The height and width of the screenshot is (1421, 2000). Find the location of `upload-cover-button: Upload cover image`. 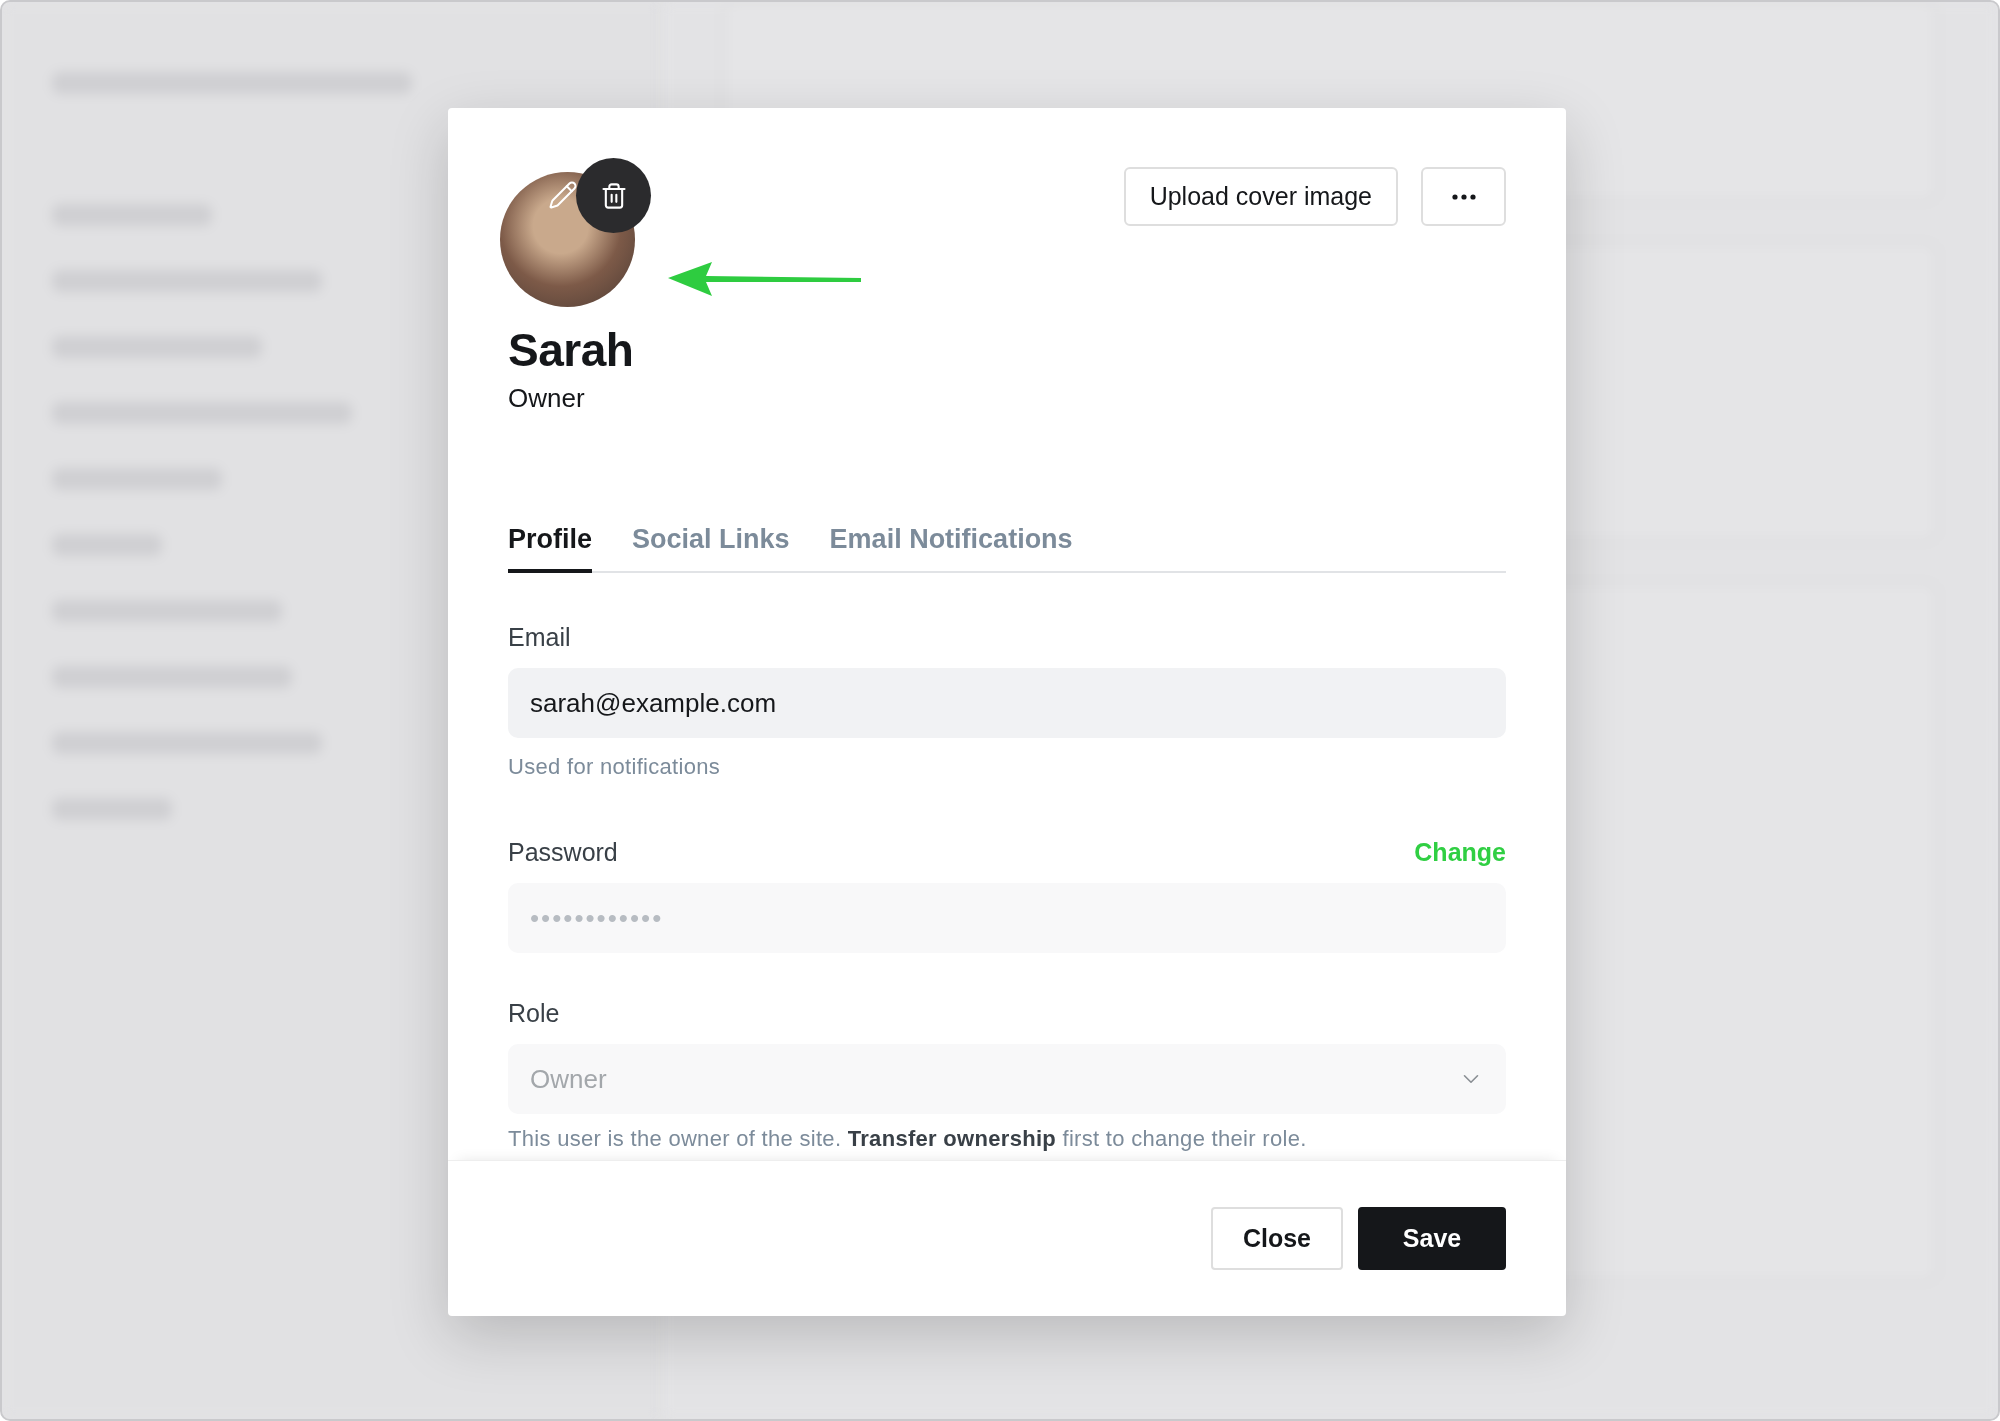

upload-cover-button: Upload cover image is located at coordinates (1260, 196).